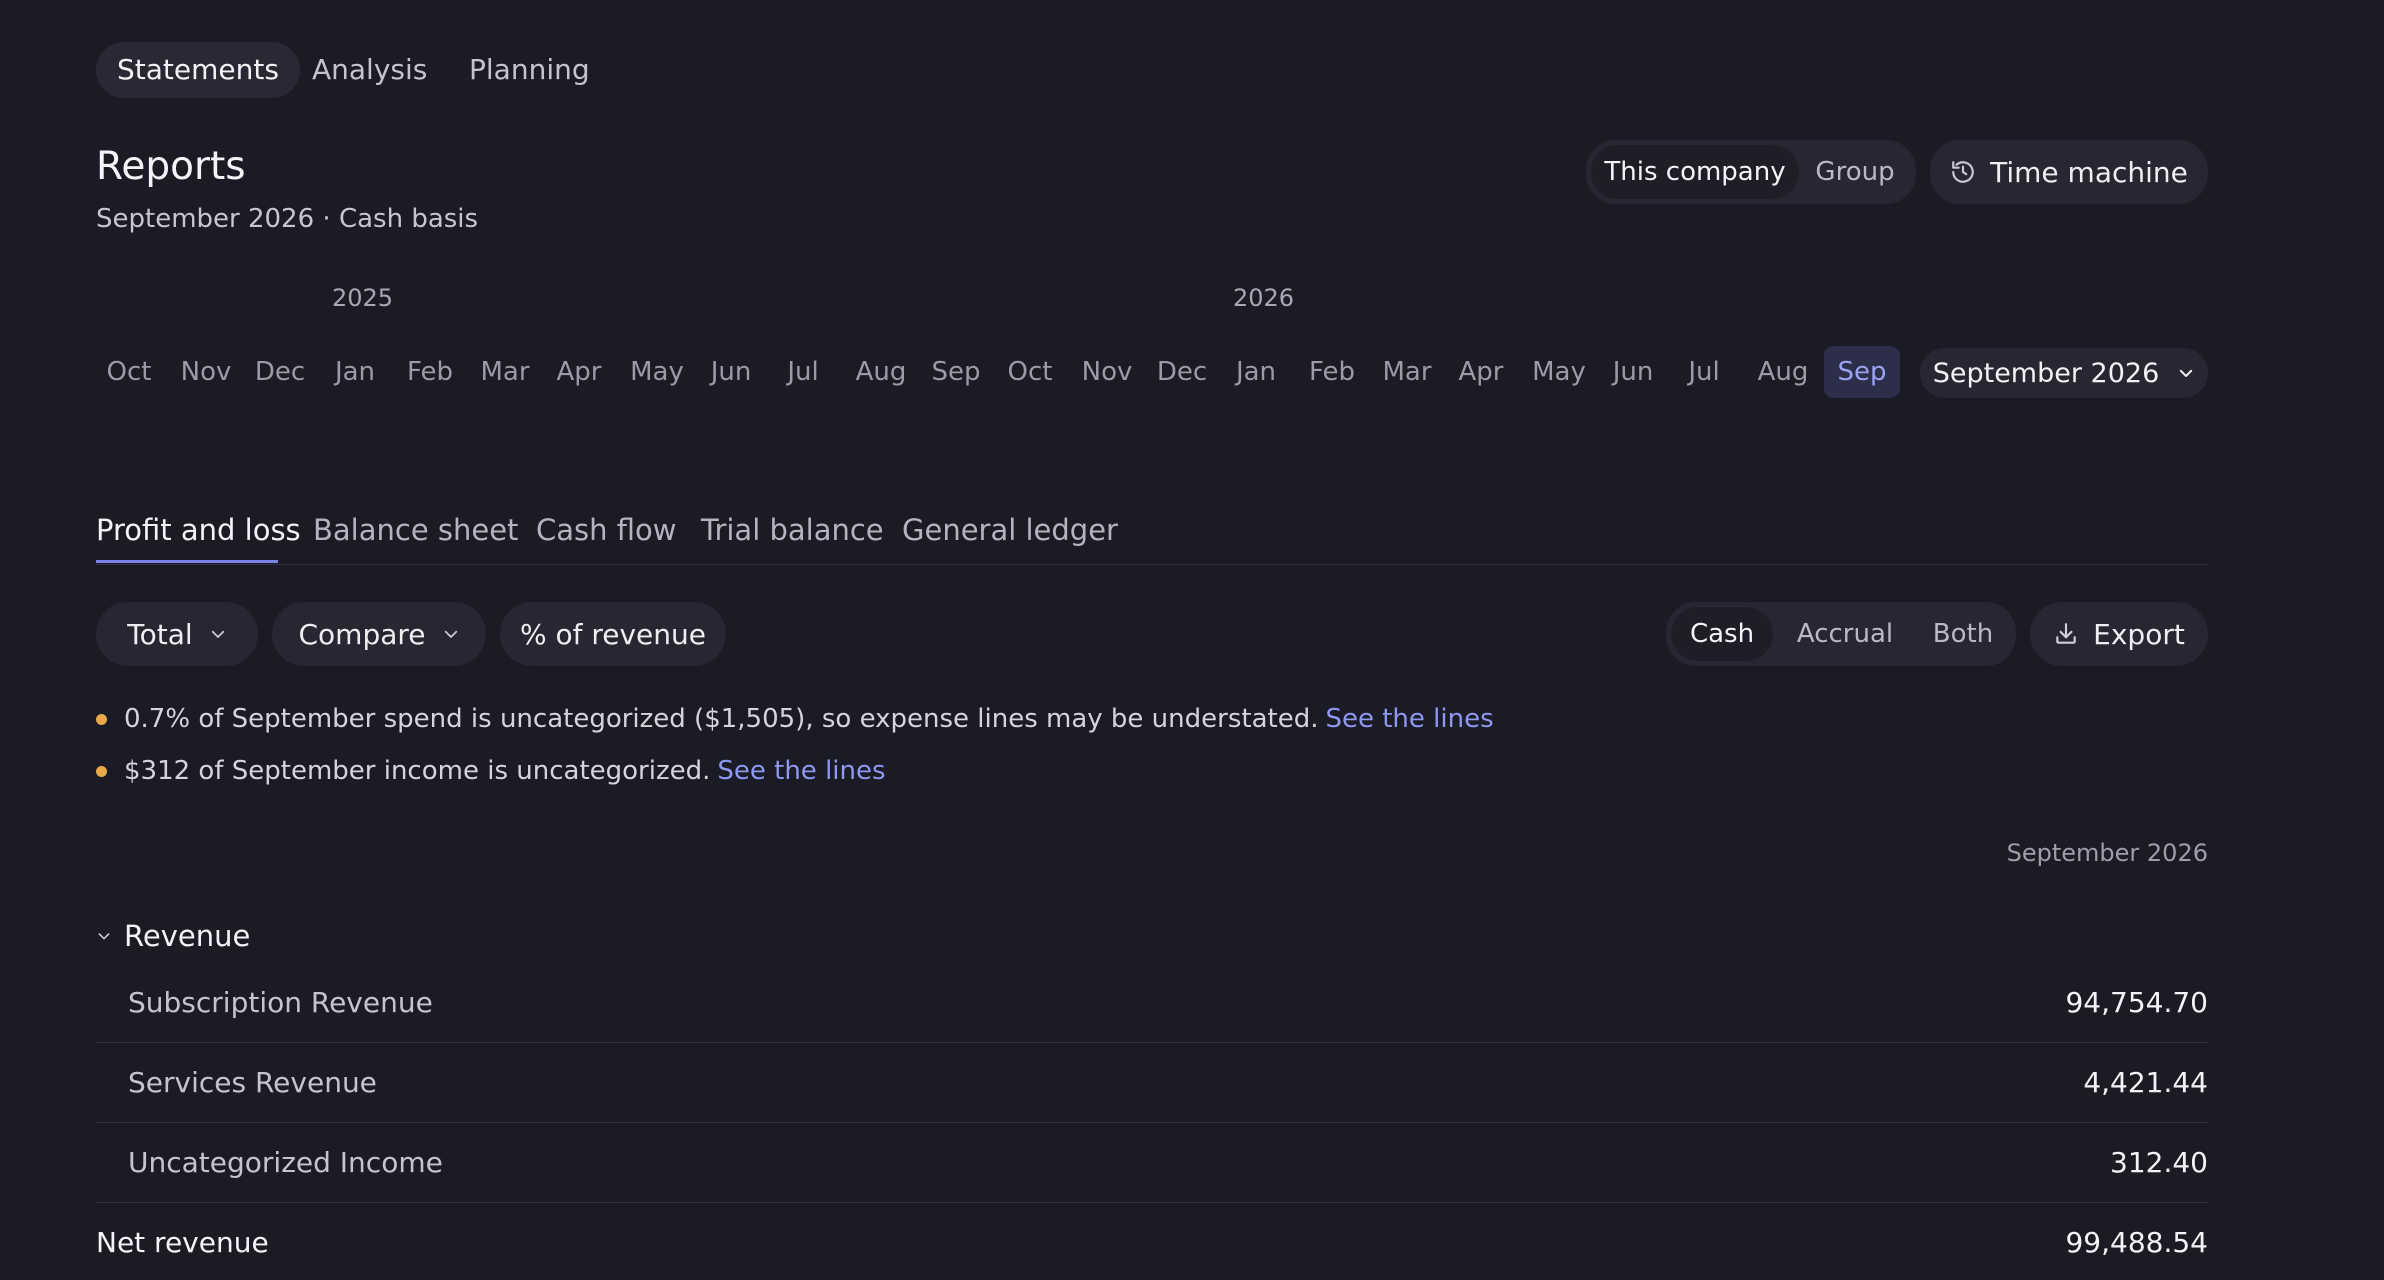 The image size is (2384, 1280). I want to click on export-button: Export, so click(2119, 634).